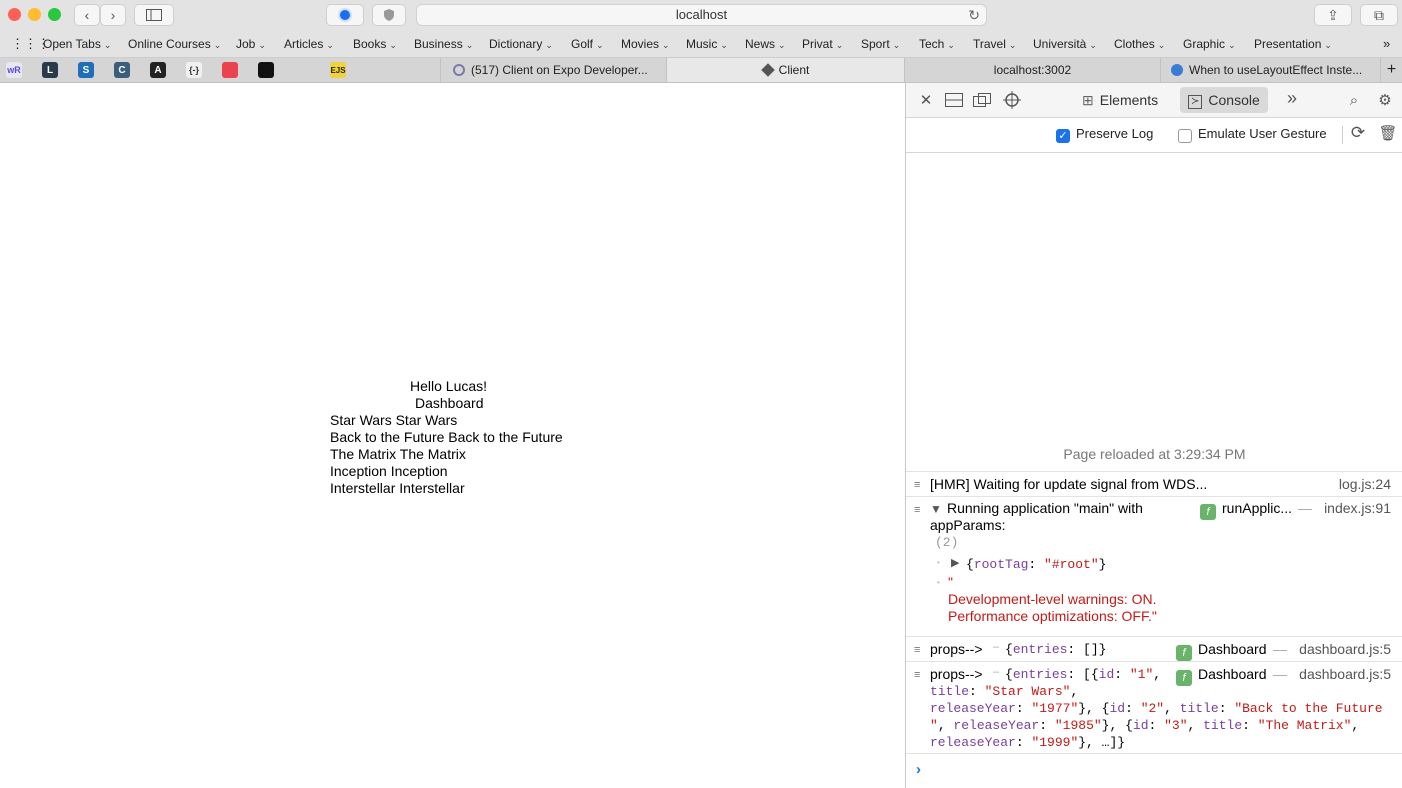 Image resolution: width=1402 pixels, height=788 pixels. I want to click on function-icon: f, so click(1184, 678).